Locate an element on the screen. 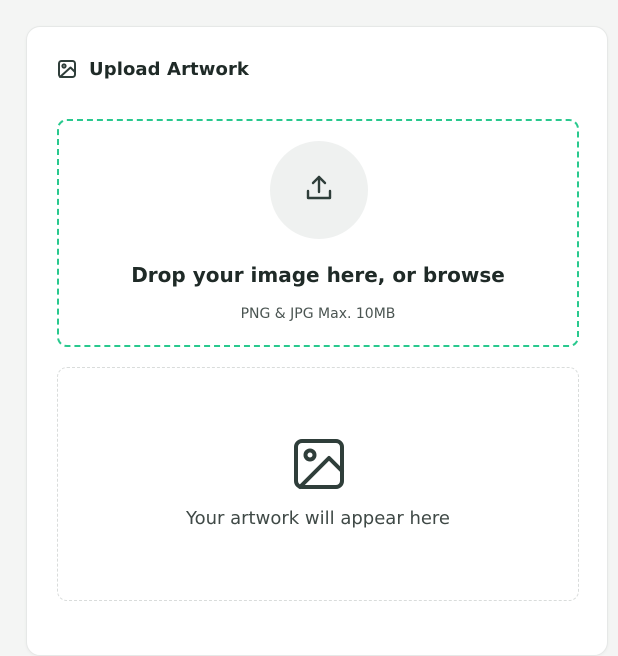  upload-icon is located at coordinates (319, 190).